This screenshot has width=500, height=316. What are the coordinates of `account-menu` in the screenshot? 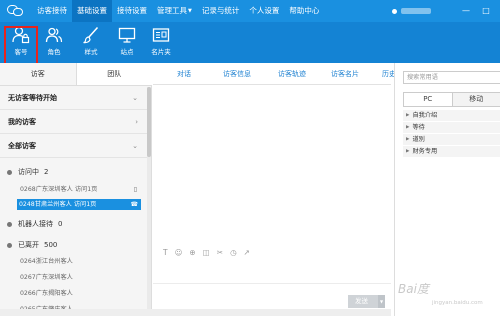 It's located at (411, 11).